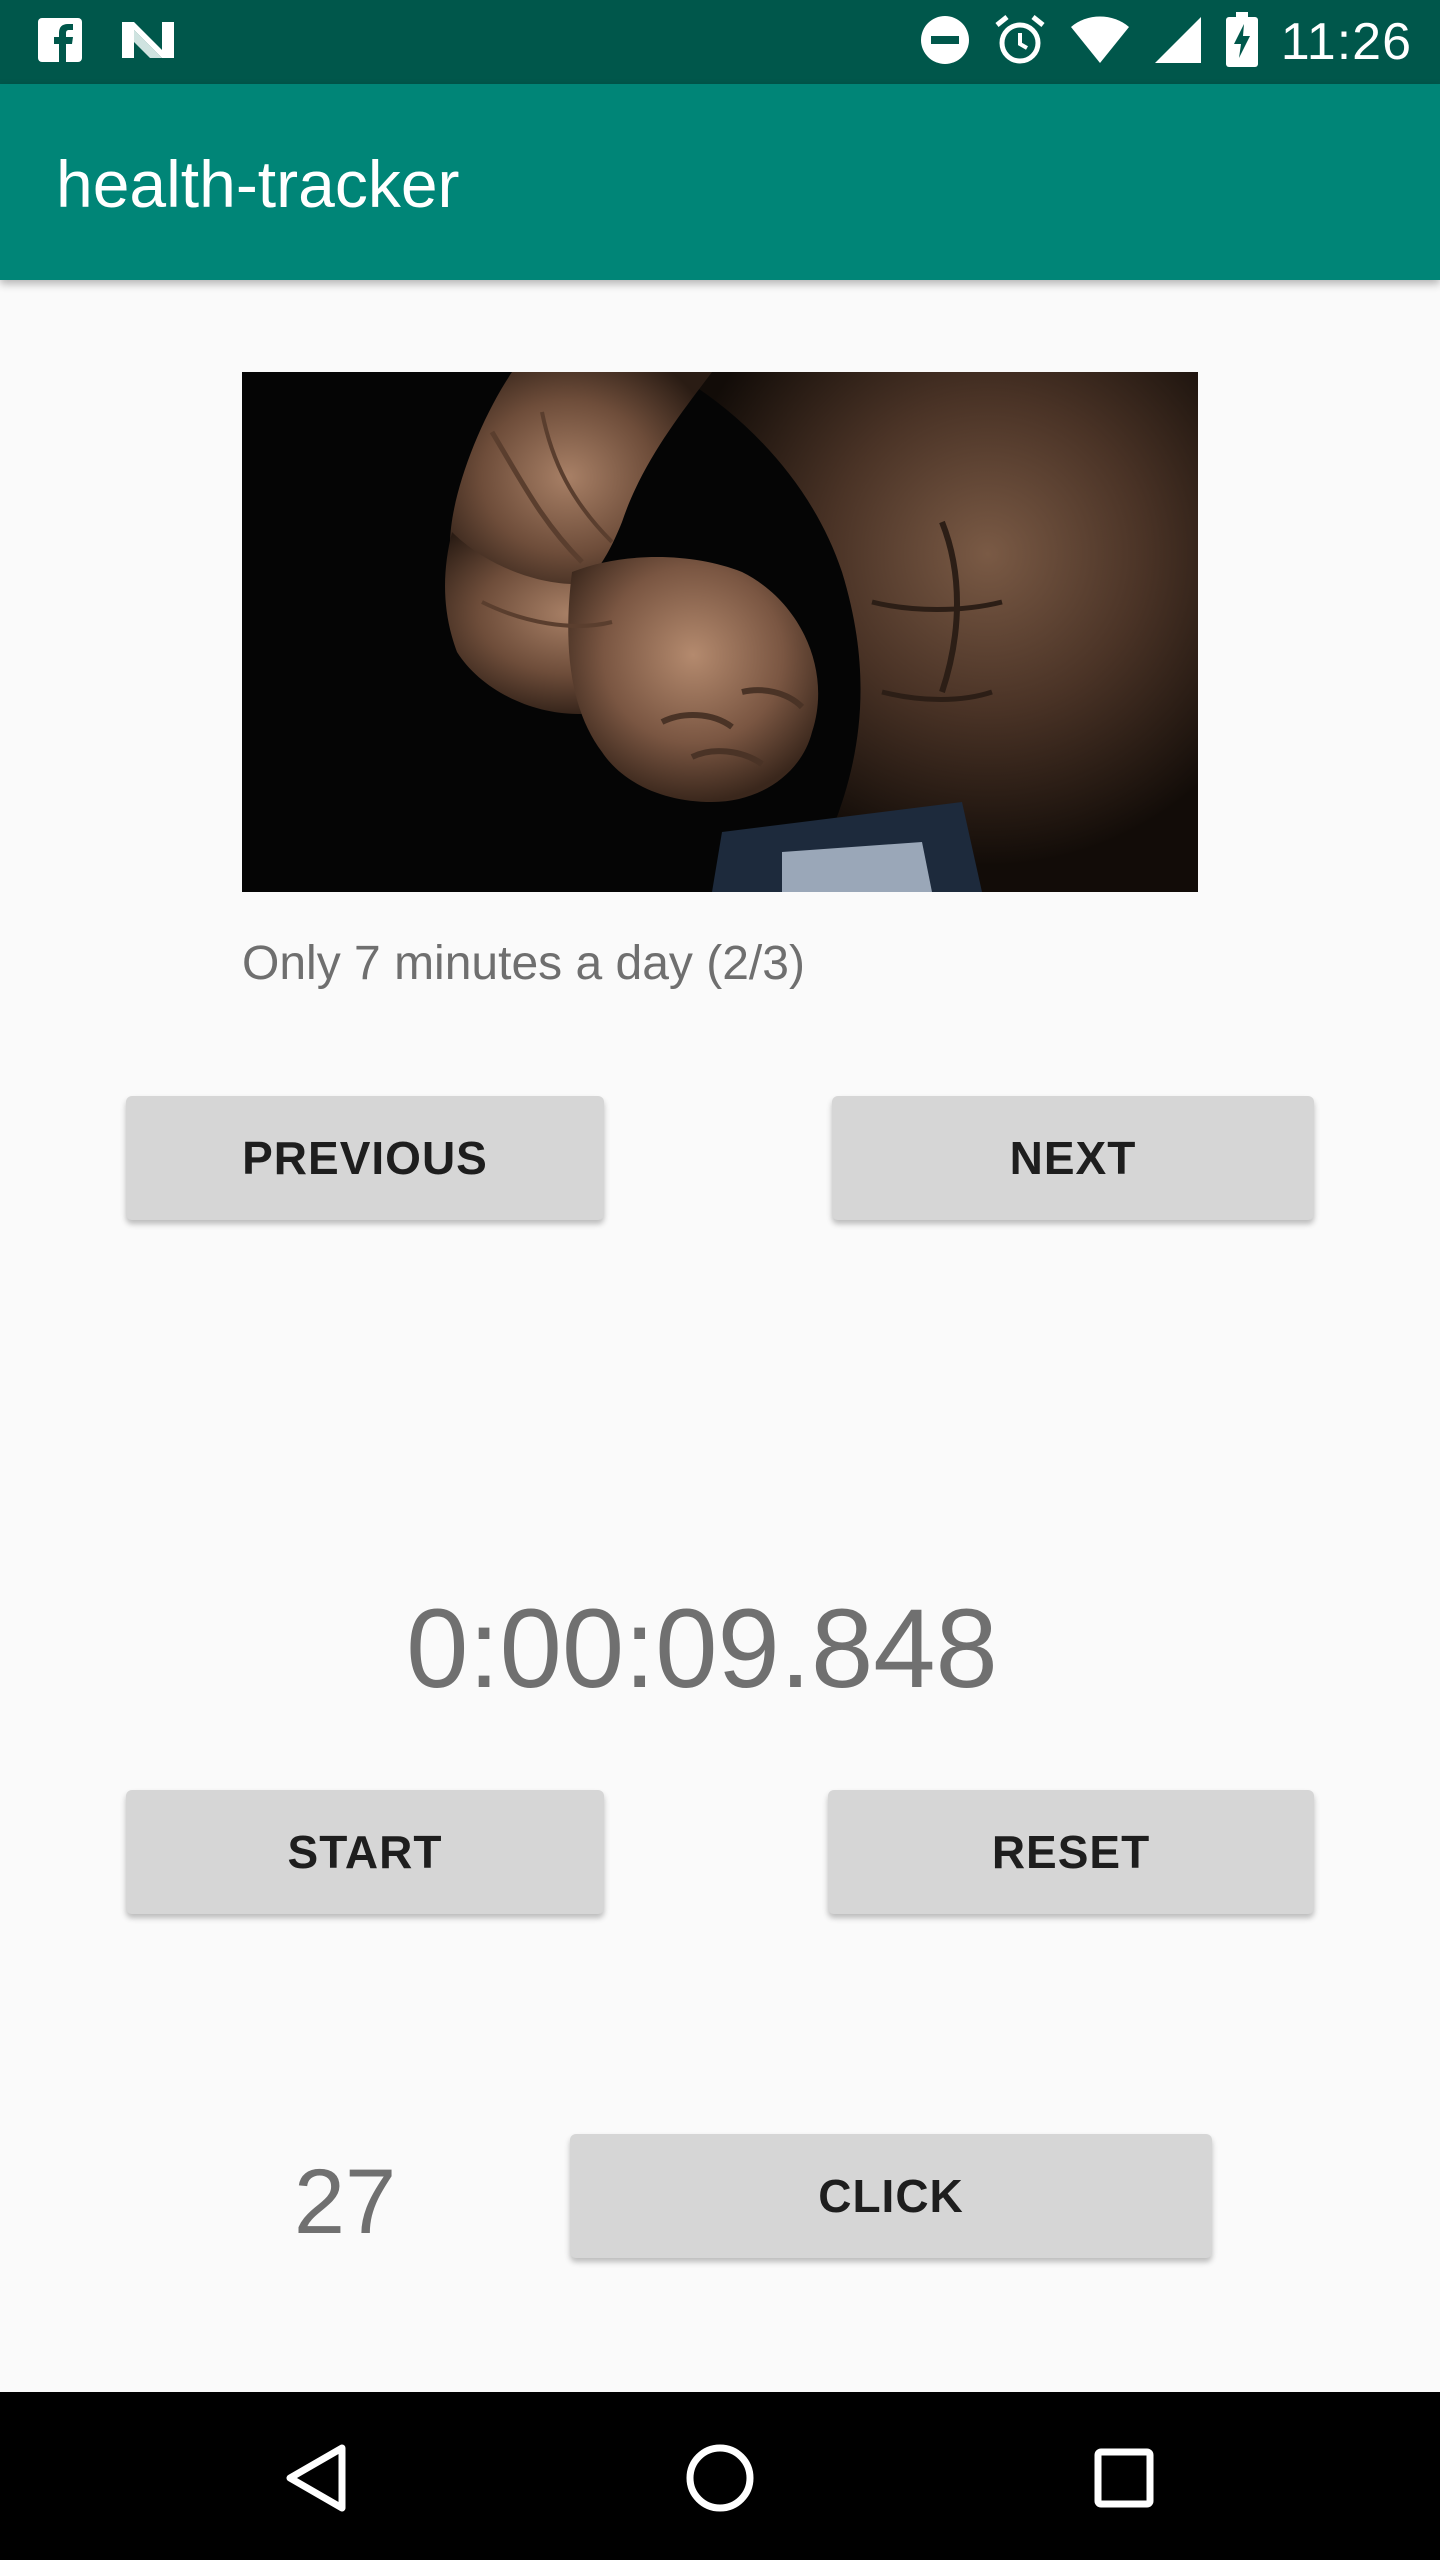 The width and height of the screenshot is (1440, 2560). I want to click on recents-icon, so click(1124, 2478).